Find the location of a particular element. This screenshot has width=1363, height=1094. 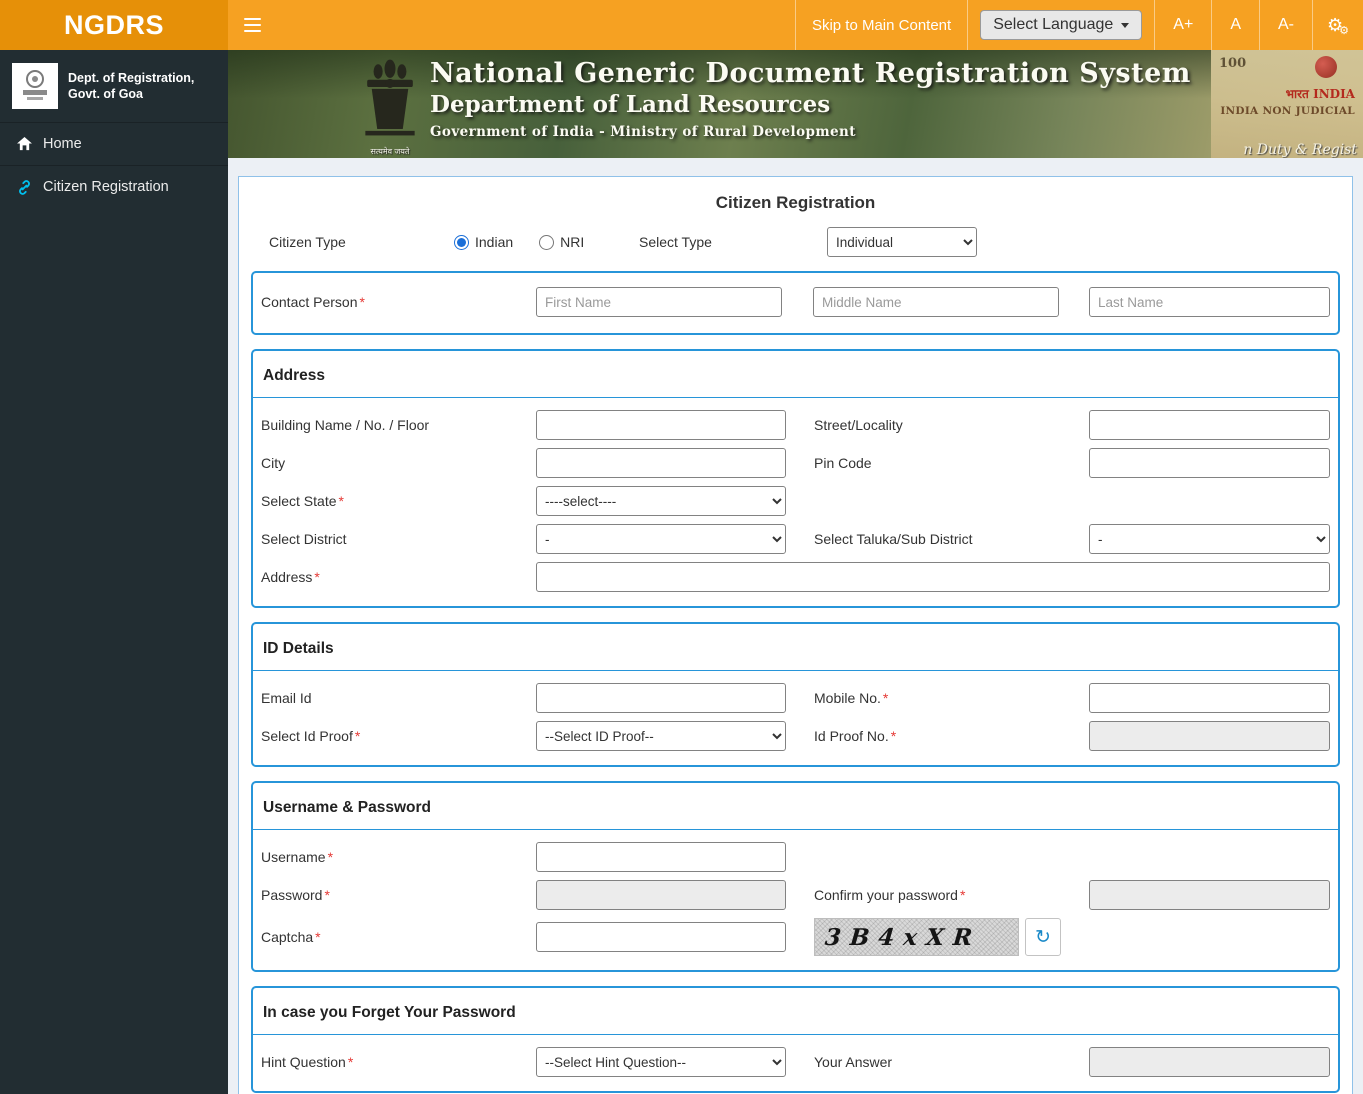

font-normal-button: A is located at coordinates (1236, 25).